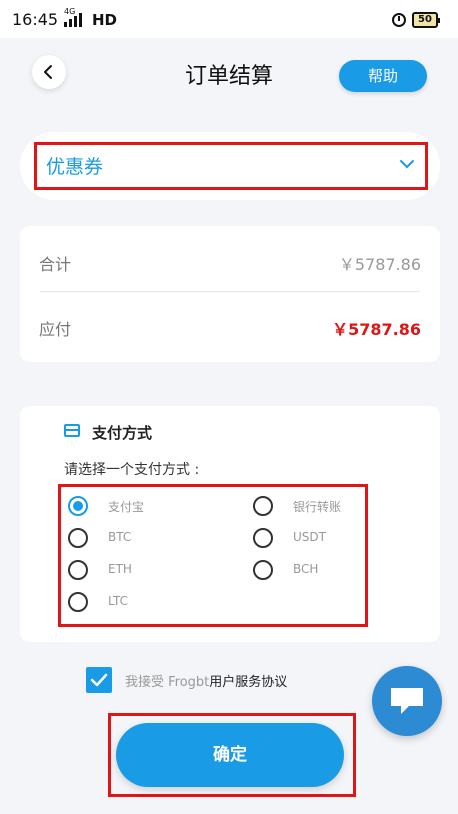  Describe the element at coordinates (306, 569) in the screenshot. I see `payment-option-label: BCH` at that location.